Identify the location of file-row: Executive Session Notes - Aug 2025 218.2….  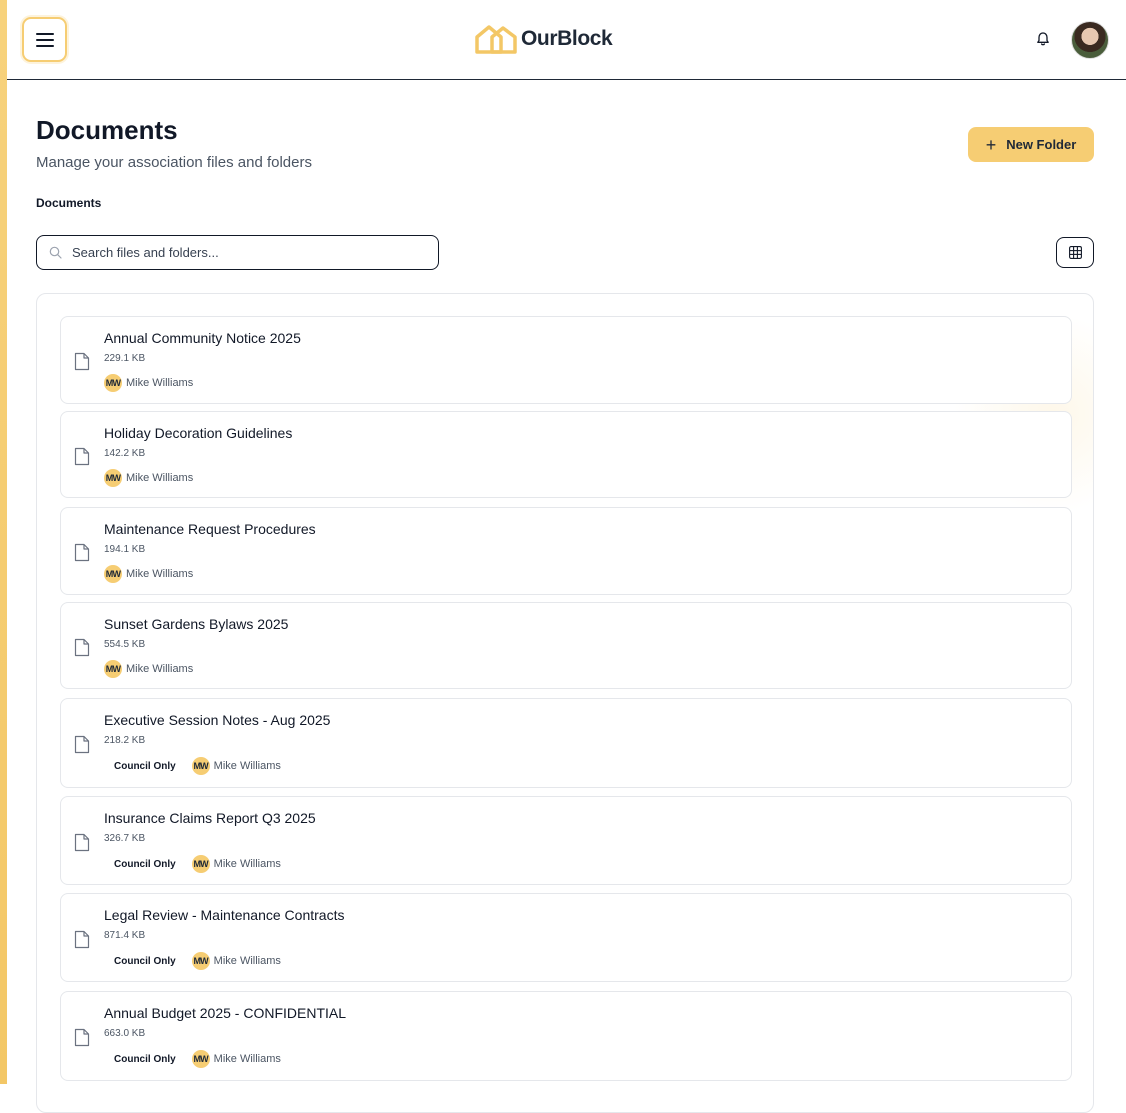
(566, 743).